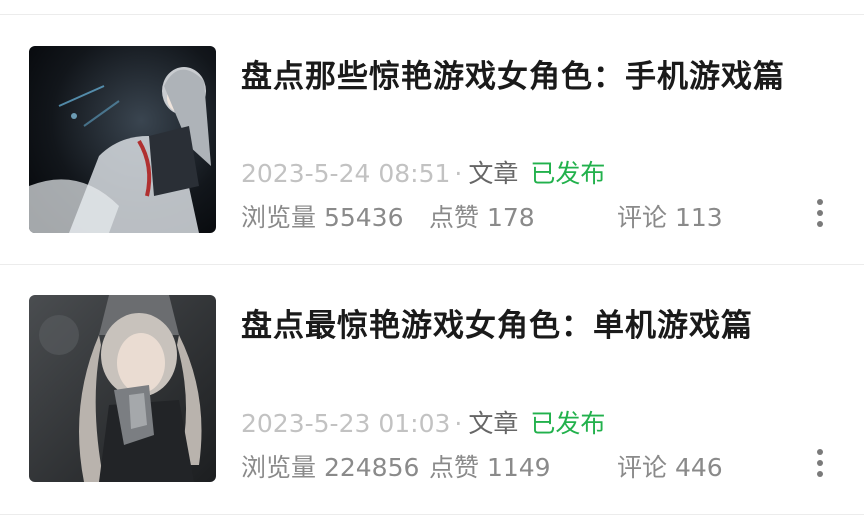 The image size is (864, 528). I want to click on article-meta: 2023-5-23 01:03 · 文章 已发布, so click(423, 422).